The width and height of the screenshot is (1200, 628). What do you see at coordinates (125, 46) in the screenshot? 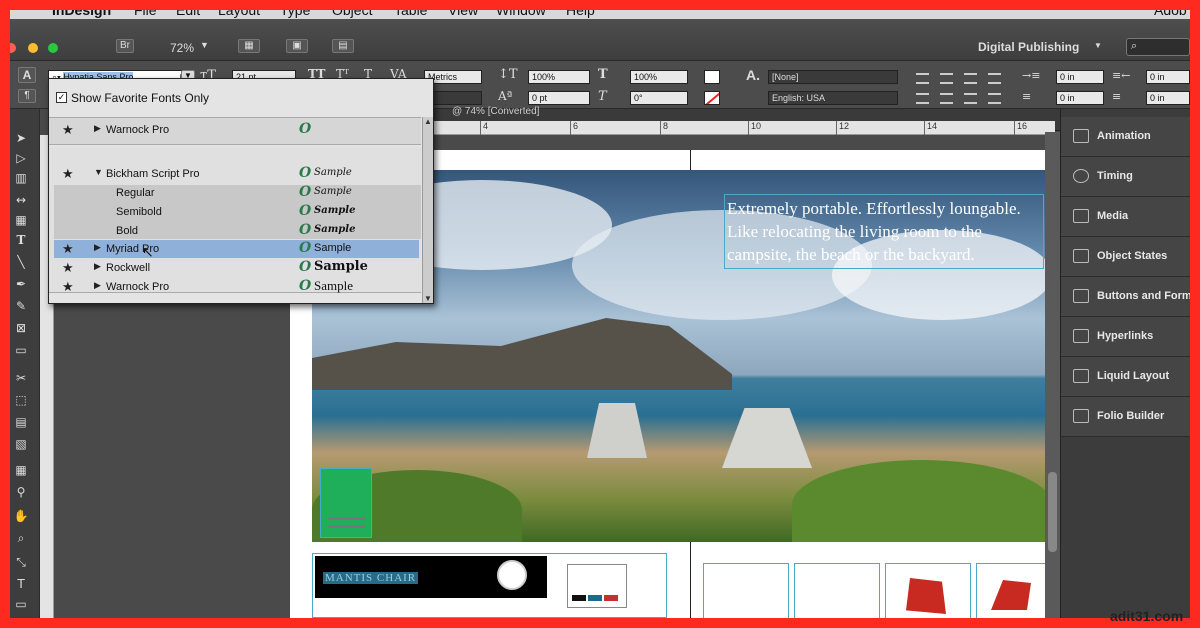
I see `bridge-button: Br` at bounding box center [125, 46].